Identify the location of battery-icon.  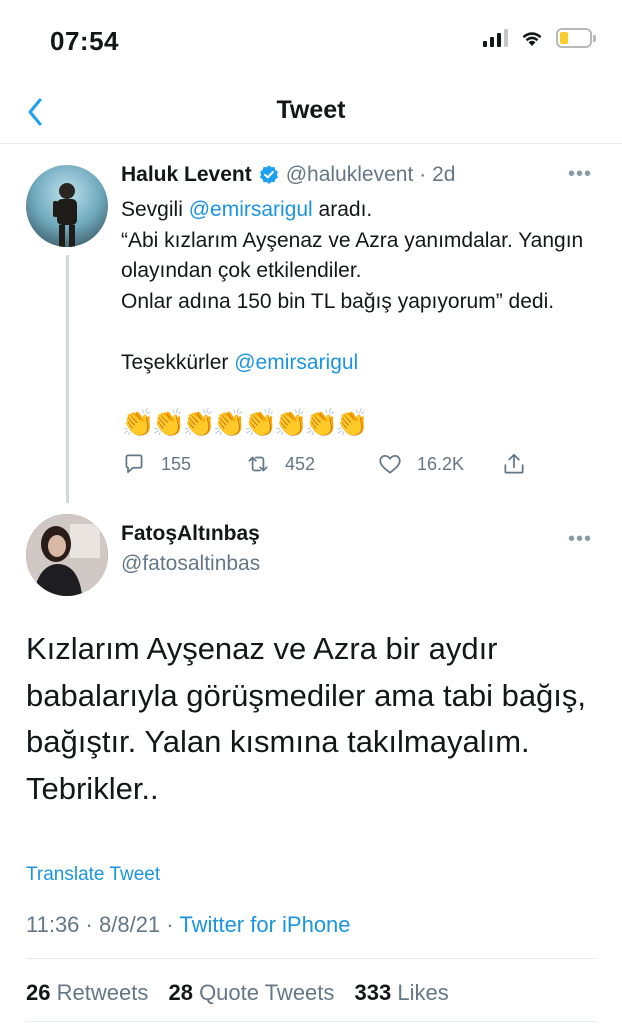
(576, 38).